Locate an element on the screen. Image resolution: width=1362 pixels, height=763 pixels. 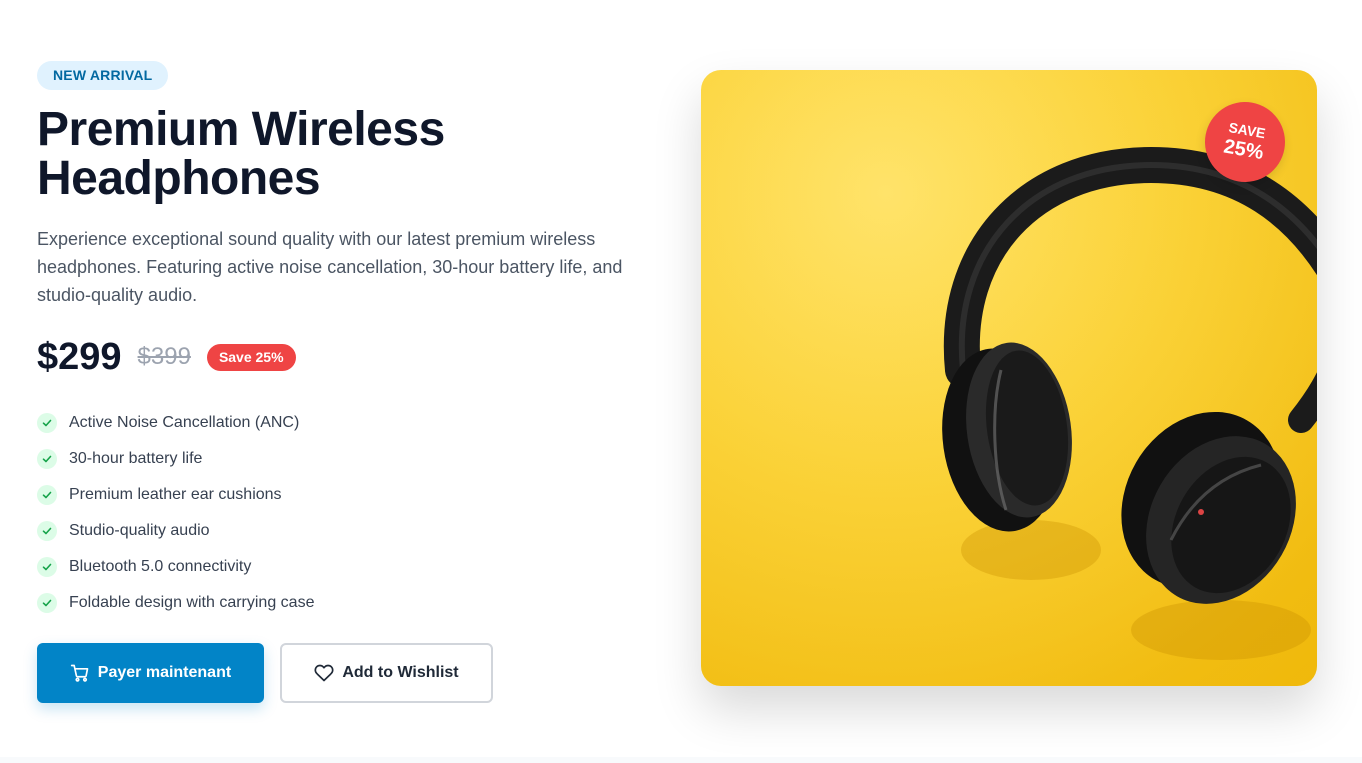
feature-item: Active Noise Cancellation (ANC) is located at coordinates (347, 423).